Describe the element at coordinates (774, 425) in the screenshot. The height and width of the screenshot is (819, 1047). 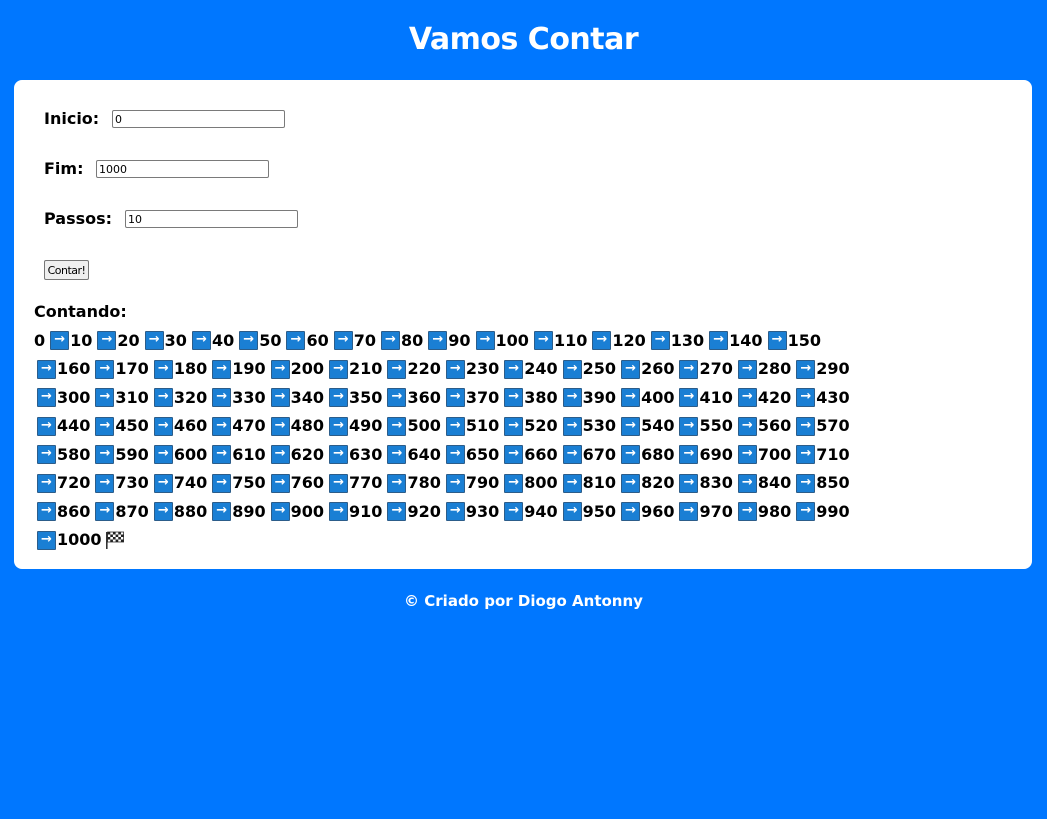
I see `count-value: 560` at that location.